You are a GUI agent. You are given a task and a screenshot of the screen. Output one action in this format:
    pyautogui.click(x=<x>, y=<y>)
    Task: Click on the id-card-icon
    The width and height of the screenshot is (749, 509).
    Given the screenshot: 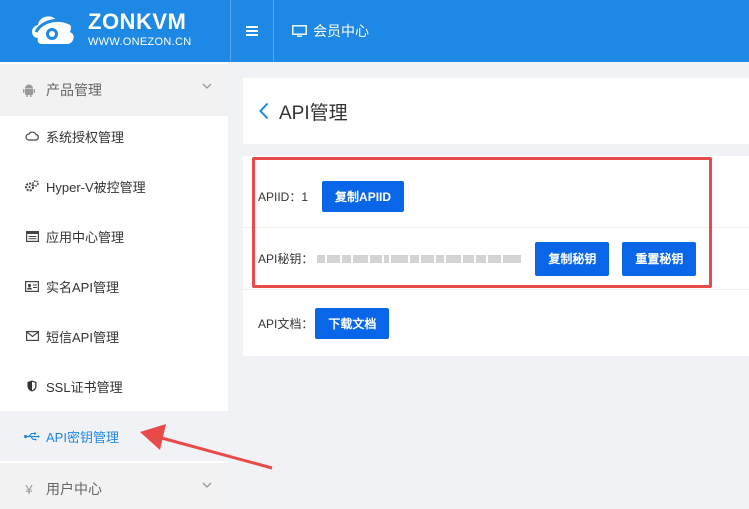 What is the action you would take?
    pyautogui.click(x=32, y=286)
    